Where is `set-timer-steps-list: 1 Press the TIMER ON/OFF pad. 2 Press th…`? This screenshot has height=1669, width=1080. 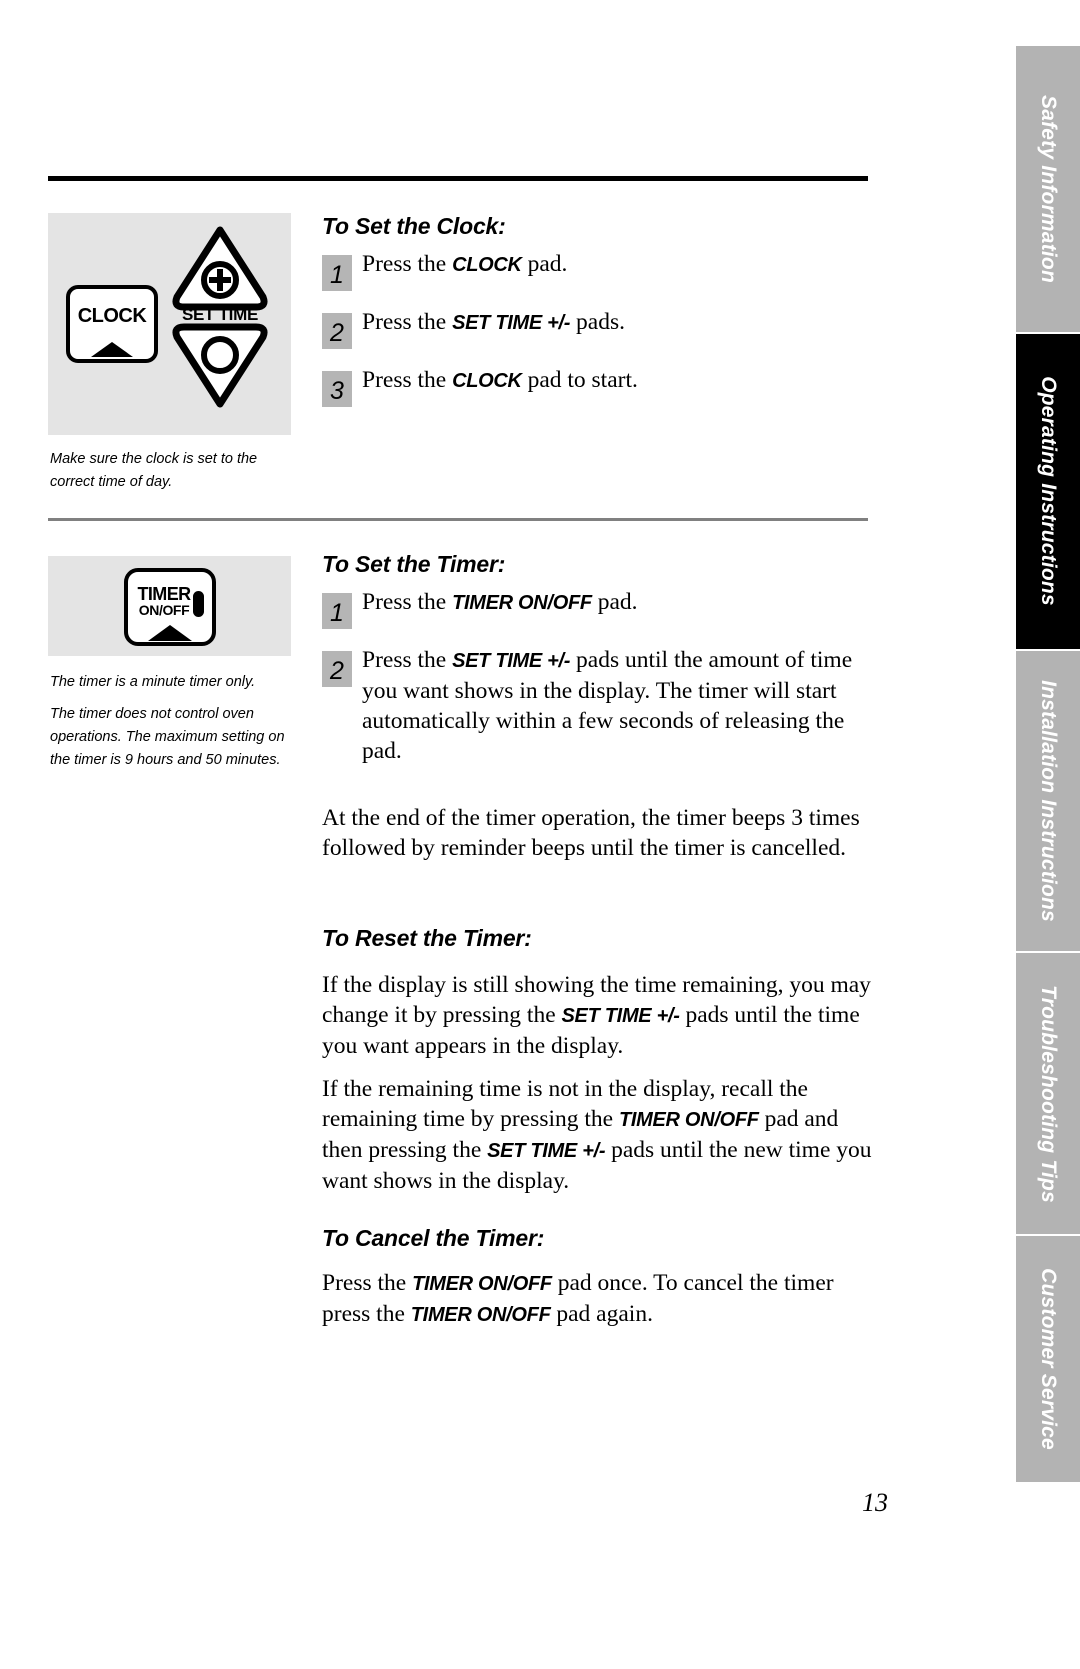 set-timer-steps-list: 1 Press the TIMER ON/OFF pad. 2 Press th… is located at coordinates (595, 688).